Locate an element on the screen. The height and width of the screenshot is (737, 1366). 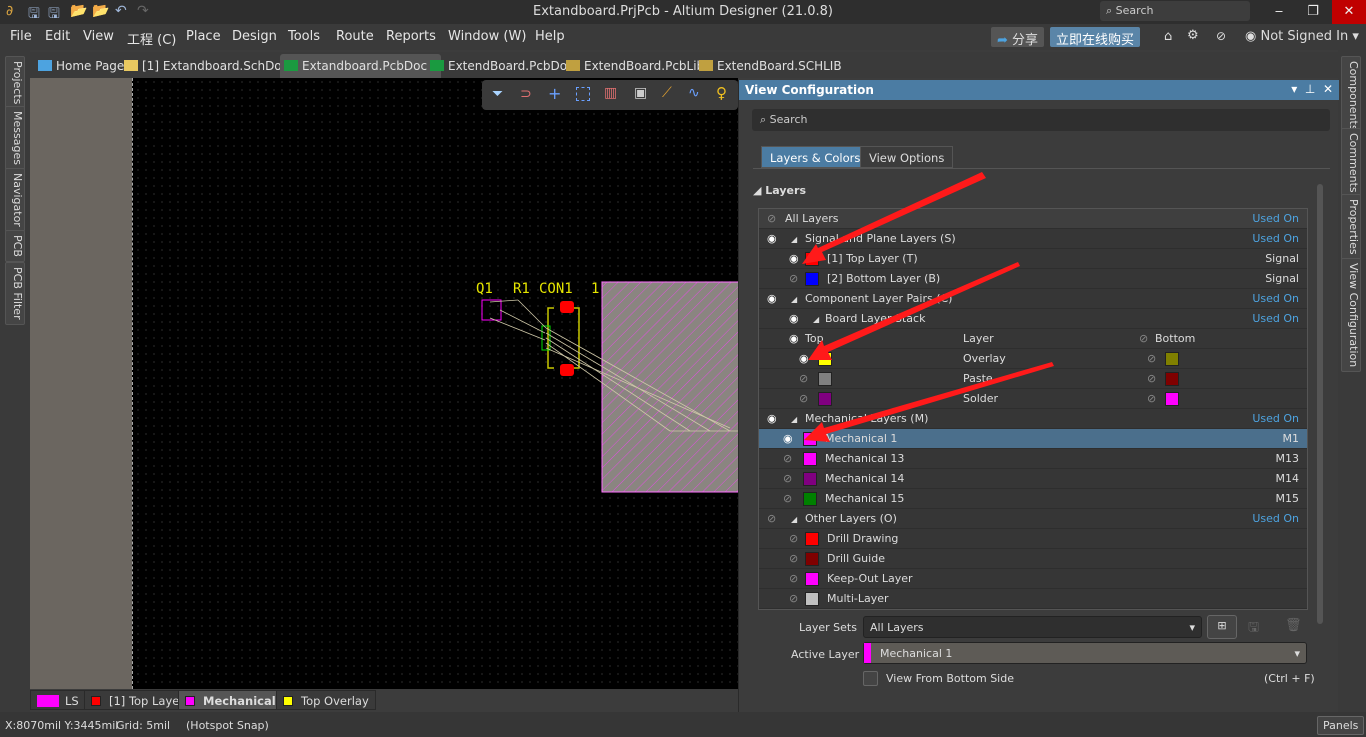
layer-row: ◉ Overlay ⊘ is located at coordinates (1033, 359).